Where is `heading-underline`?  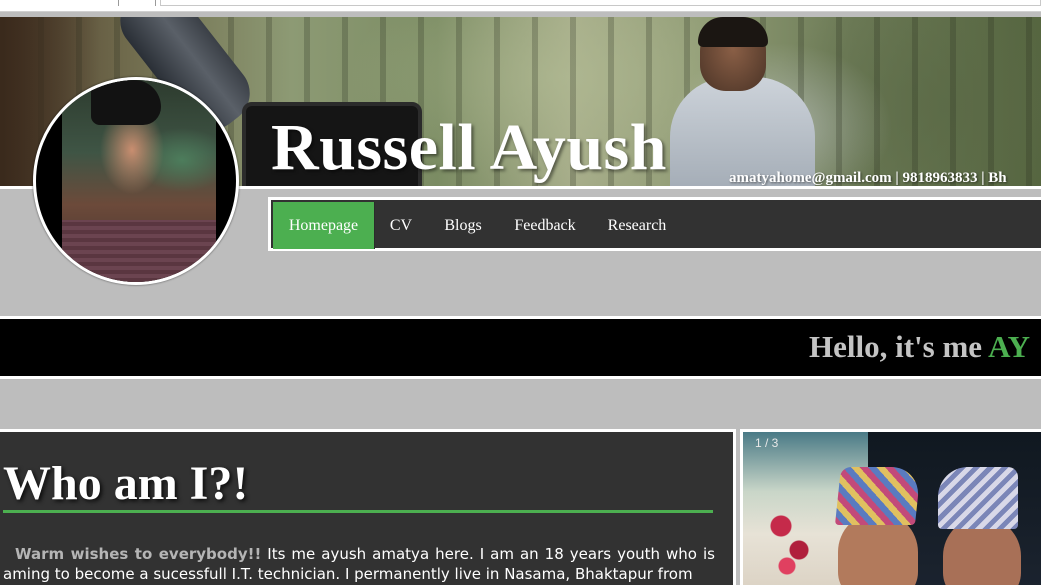 heading-underline is located at coordinates (358, 511).